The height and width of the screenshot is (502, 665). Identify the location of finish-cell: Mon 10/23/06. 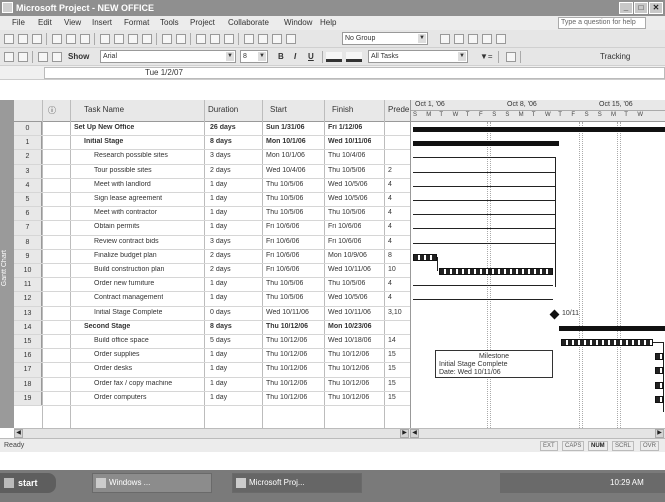
(350, 326).